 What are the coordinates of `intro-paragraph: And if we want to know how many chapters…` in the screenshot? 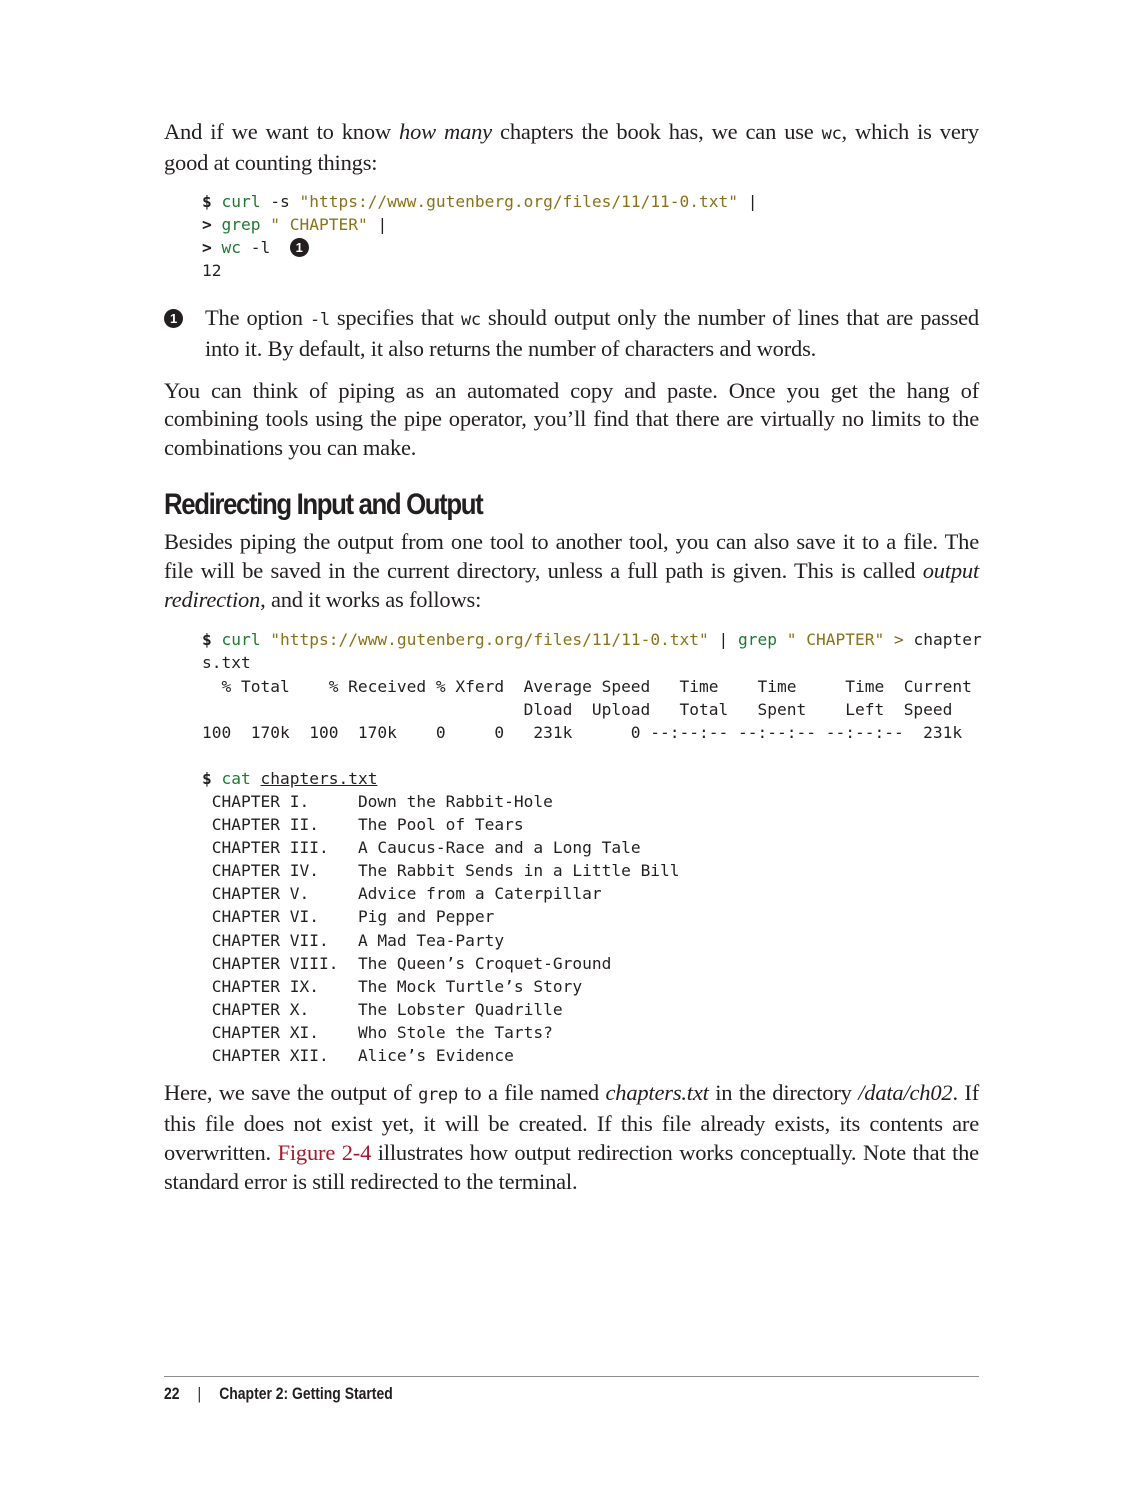 It's located at (571, 148).